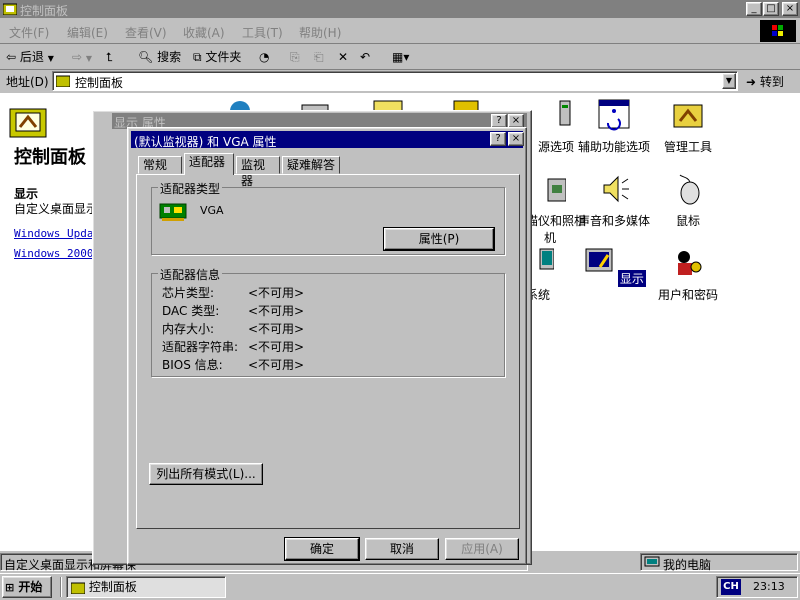 Image resolution: width=800 pixels, height=600 pixels. Describe the element at coordinates (262, 32) in the screenshot. I see `menu-tools: 工具(T)` at that location.